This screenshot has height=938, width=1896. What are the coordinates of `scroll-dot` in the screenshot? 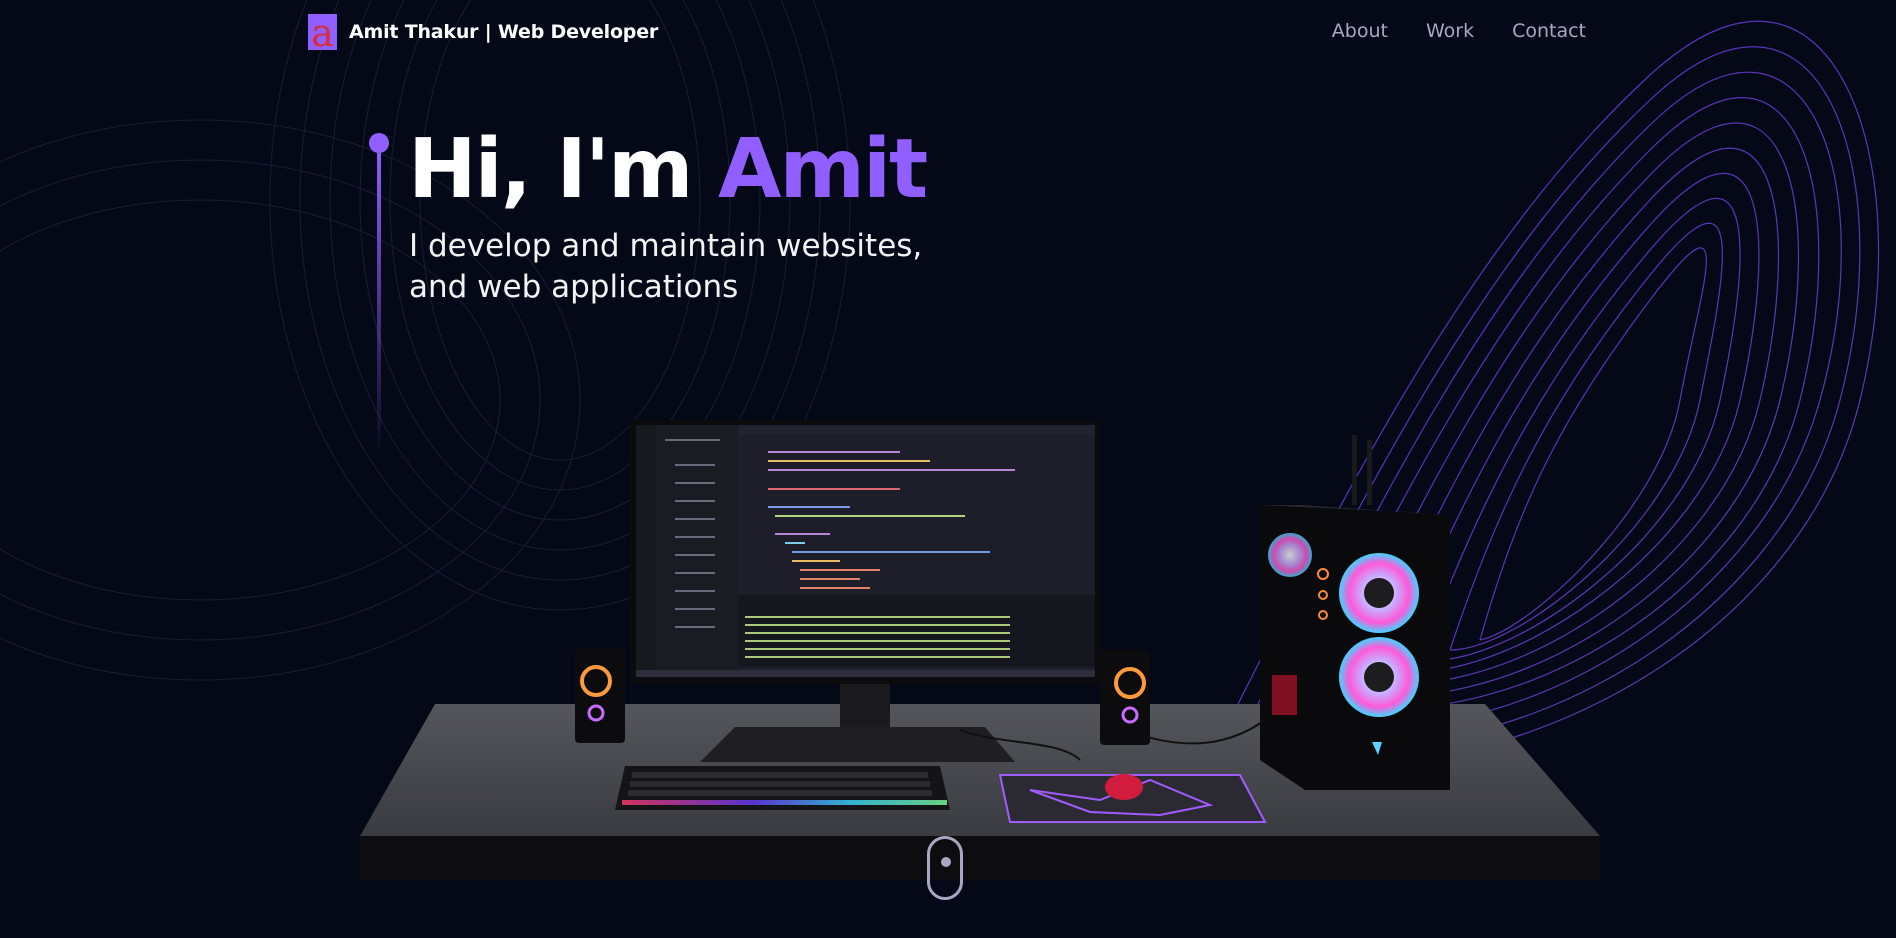 It's located at (946, 862).